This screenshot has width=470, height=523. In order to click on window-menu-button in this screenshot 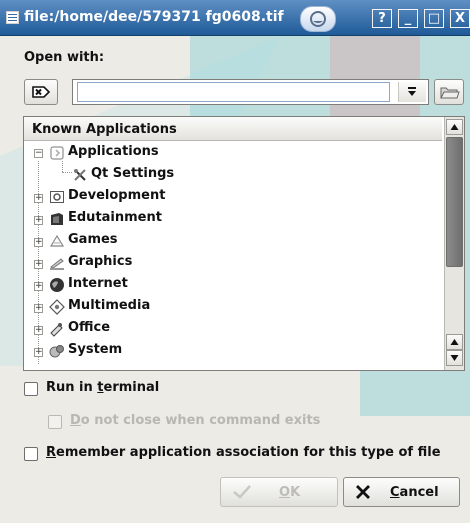, I will do `click(318, 19)`.